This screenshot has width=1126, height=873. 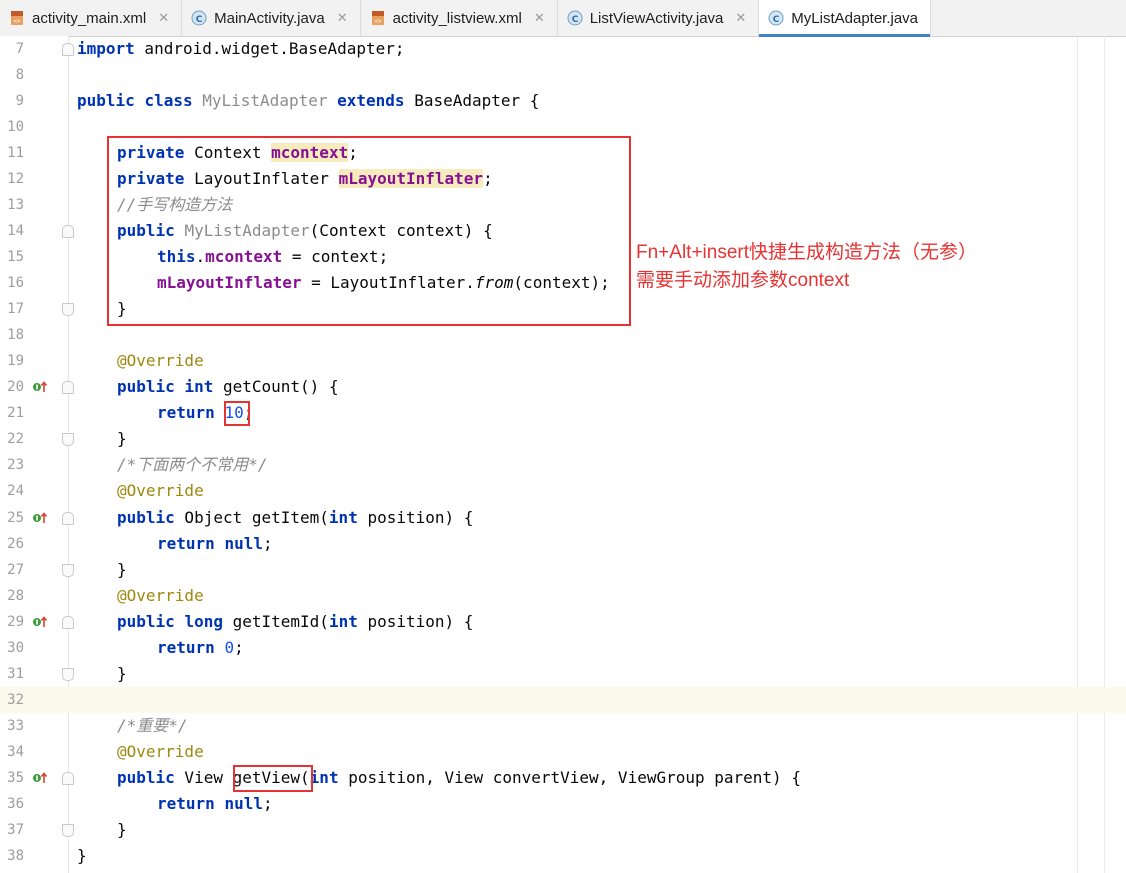 What do you see at coordinates (563, 491) in the screenshot?
I see `code-line: 24 @Override` at bounding box center [563, 491].